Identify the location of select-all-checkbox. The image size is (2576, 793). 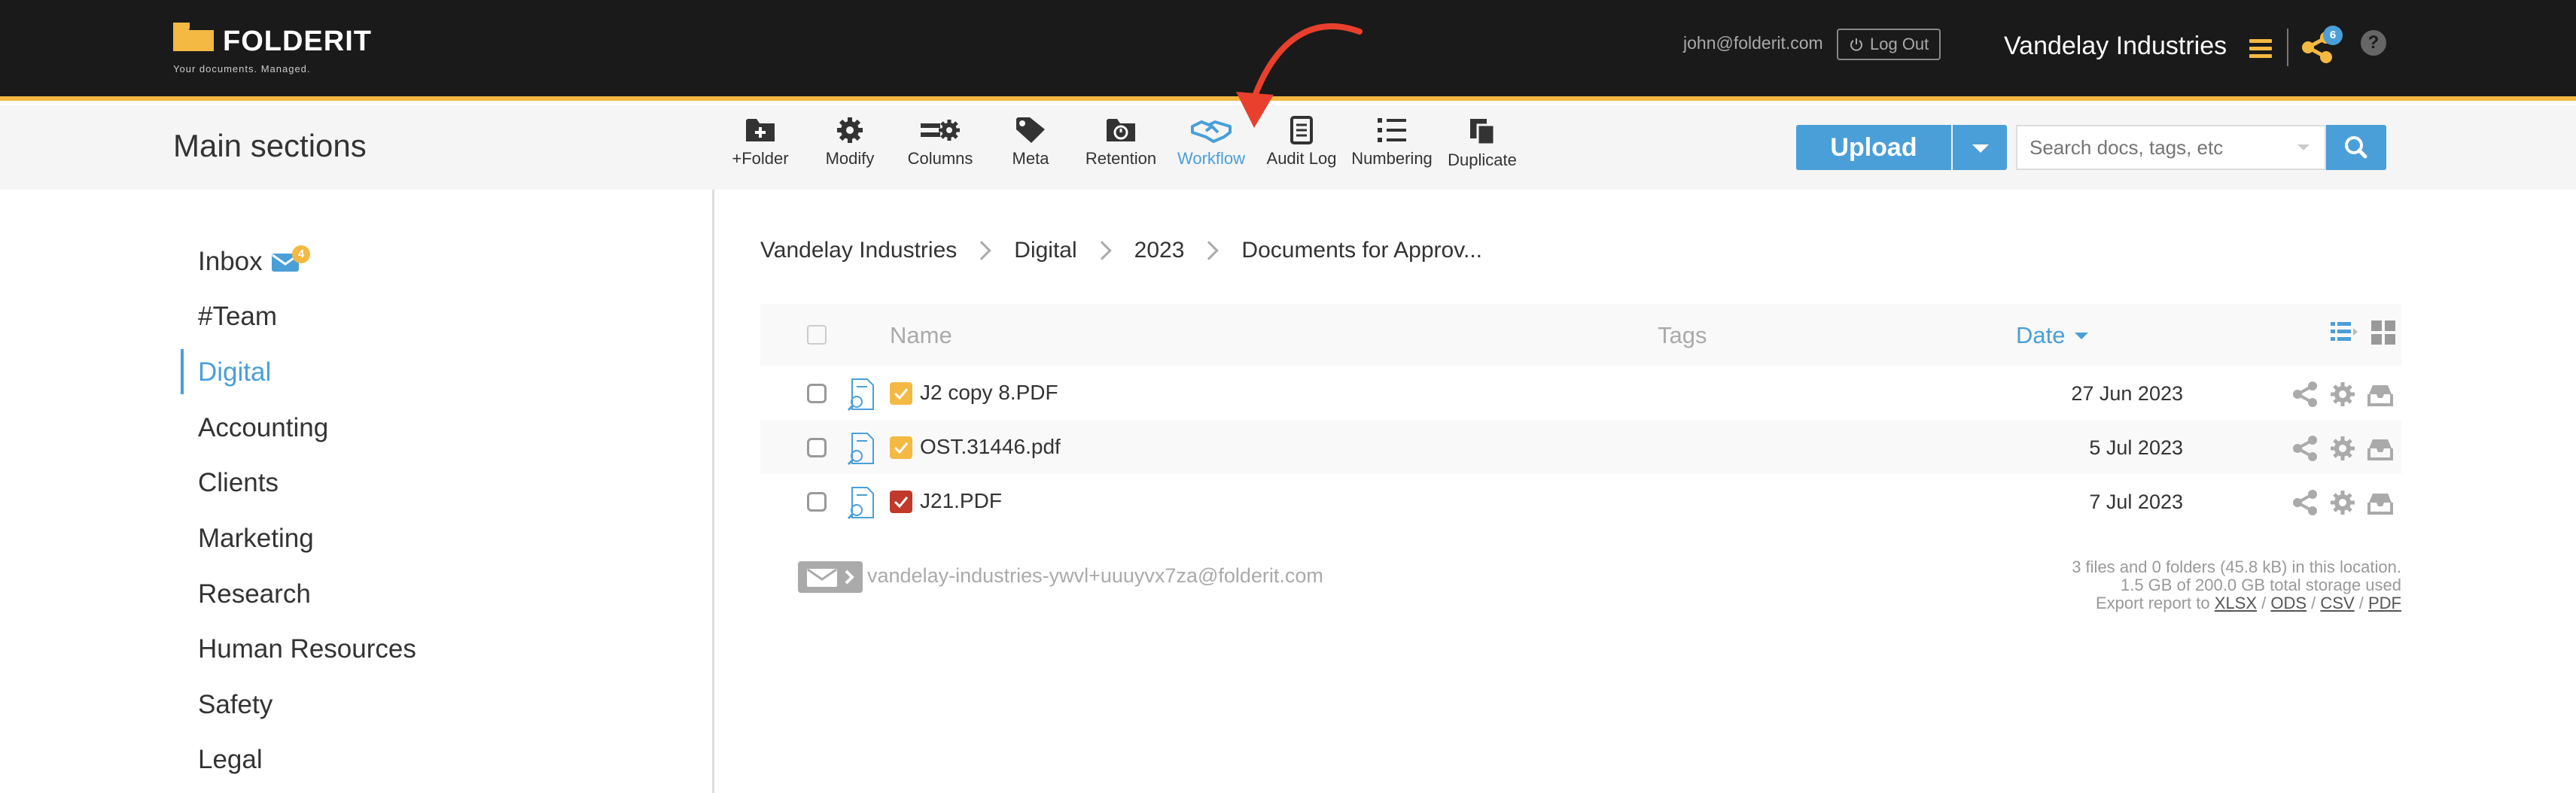
(817, 335).